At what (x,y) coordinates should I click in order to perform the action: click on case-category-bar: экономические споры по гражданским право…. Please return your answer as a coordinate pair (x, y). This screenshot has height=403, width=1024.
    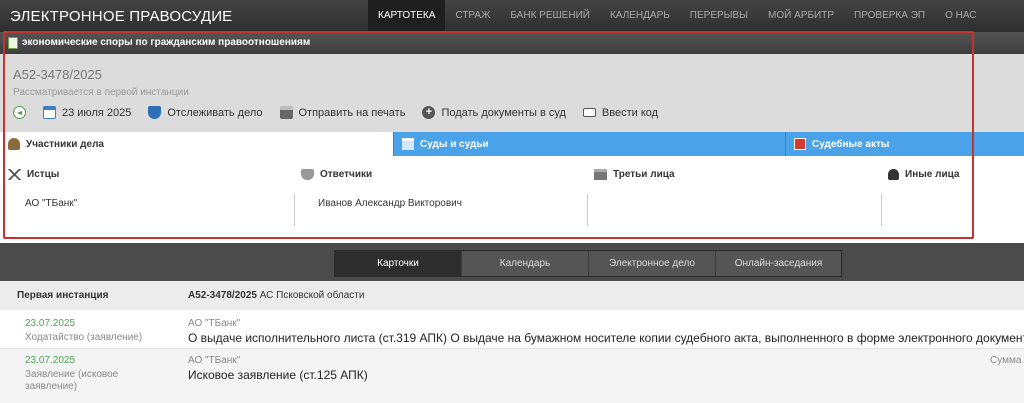
    Looking at the image, I should click on (512, 43).